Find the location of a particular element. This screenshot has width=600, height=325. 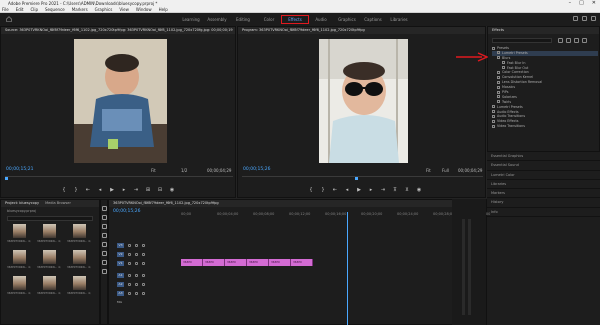

program-quality-select: Full is located at coordinates (445, 170).